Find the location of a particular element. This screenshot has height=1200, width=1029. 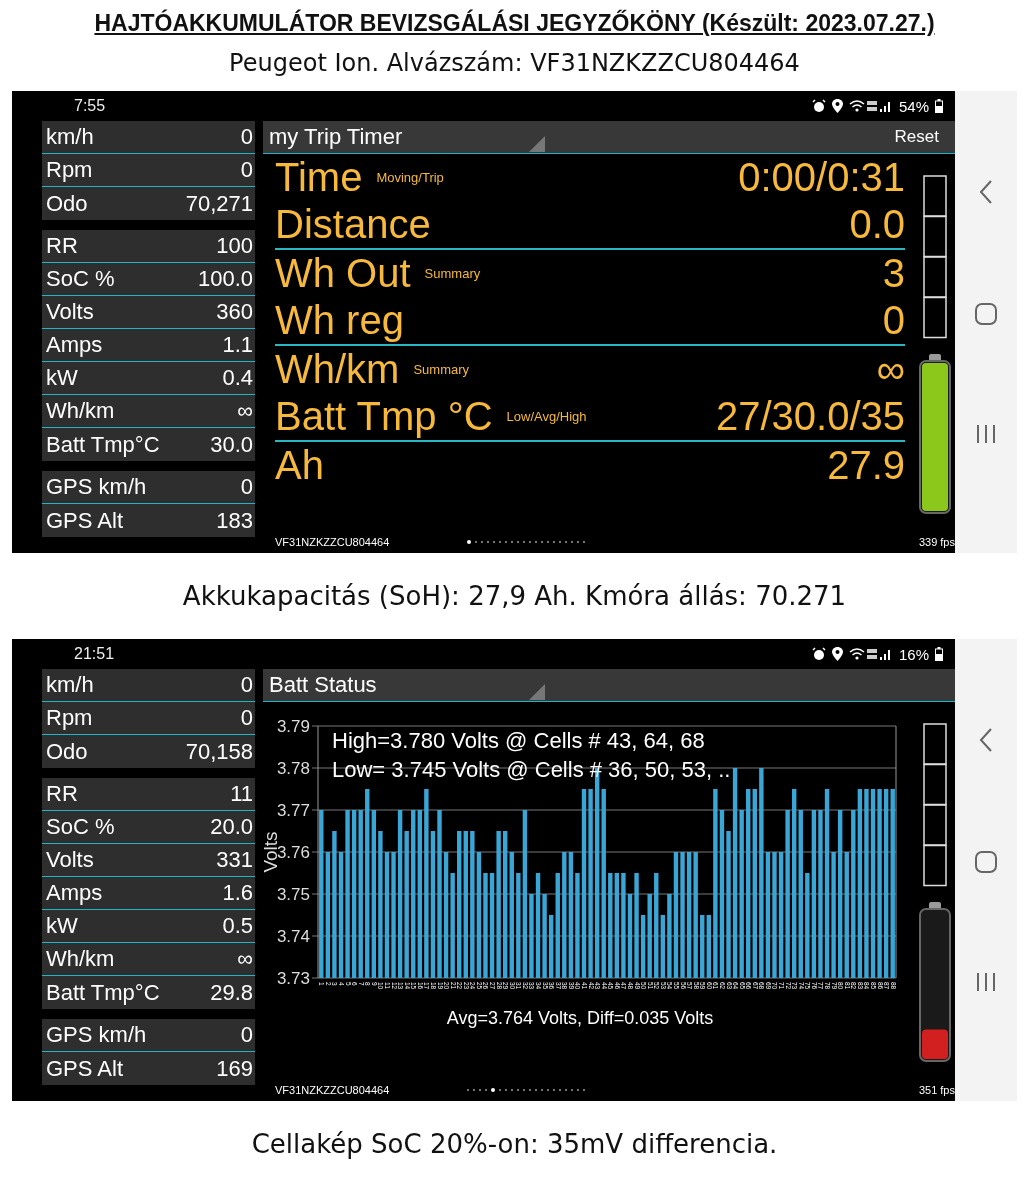

metric-label: Ah is located at coordinates (299, 465).